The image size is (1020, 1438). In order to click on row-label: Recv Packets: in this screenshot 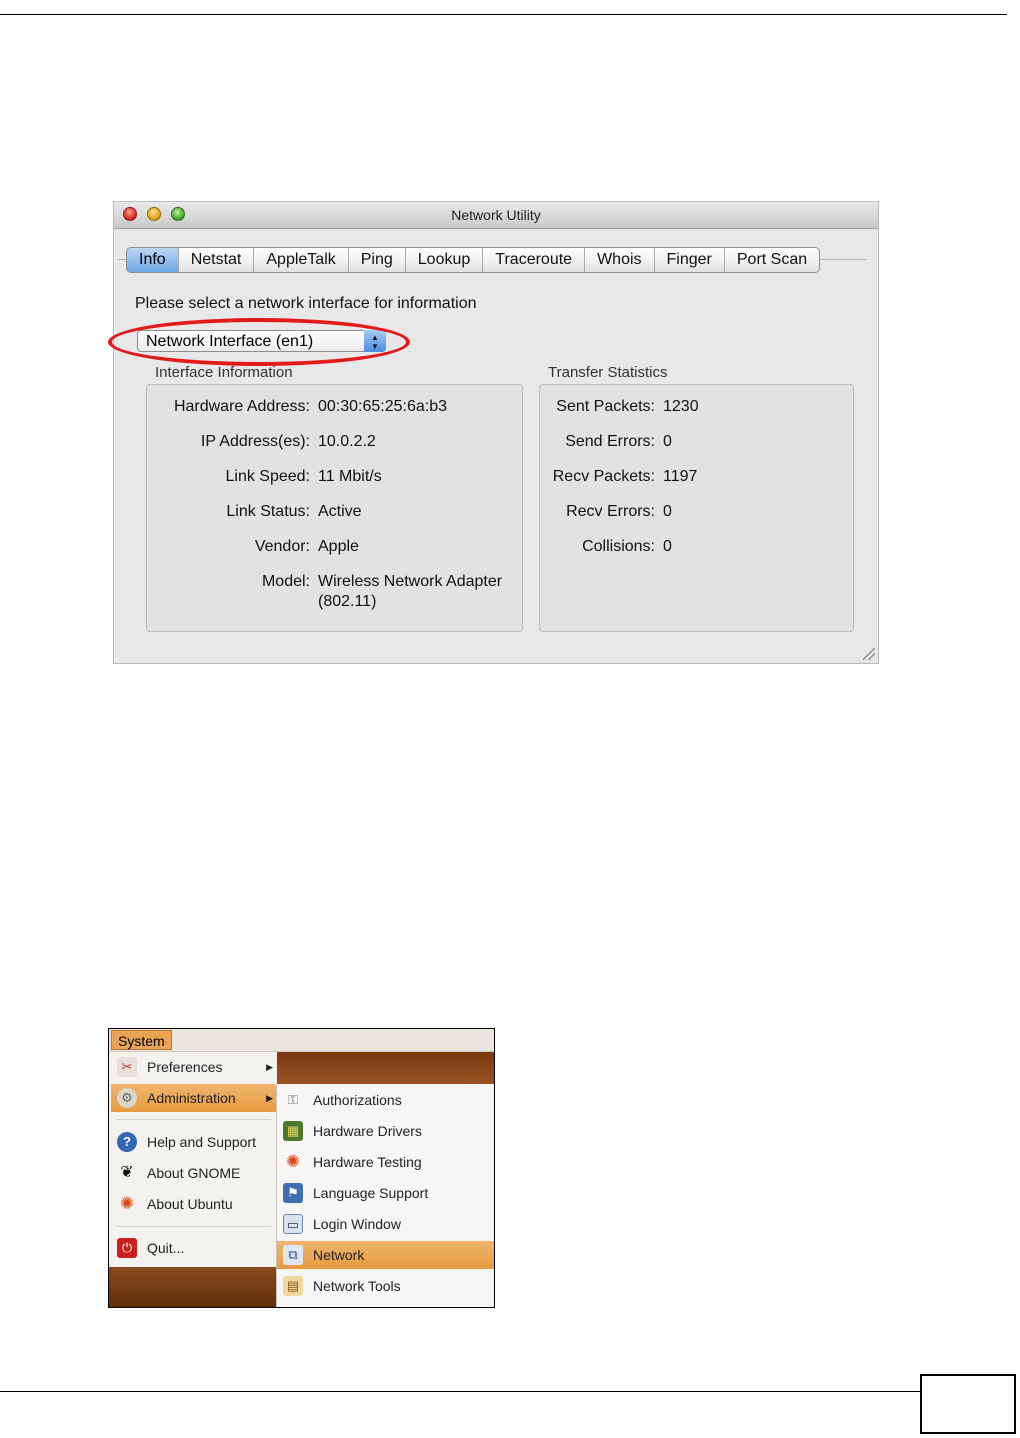, I will do `click(603, 476)`.